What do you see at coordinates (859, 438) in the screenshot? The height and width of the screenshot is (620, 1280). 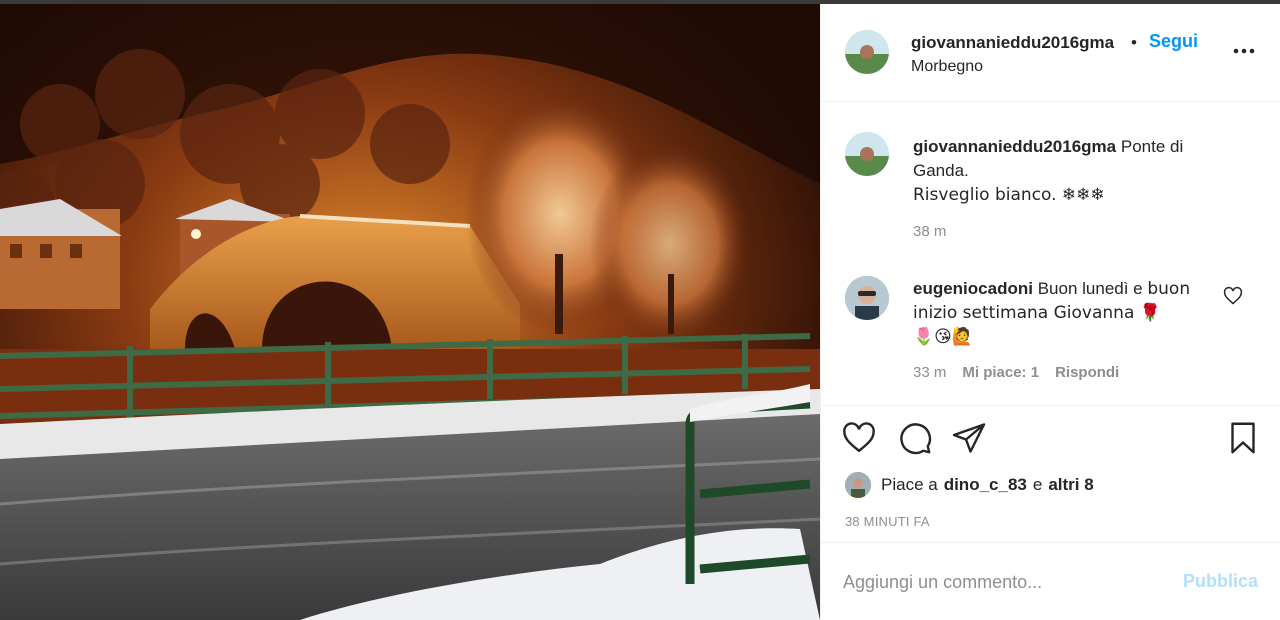 I see `like-heart-icon` at bounding box center [859, 438].